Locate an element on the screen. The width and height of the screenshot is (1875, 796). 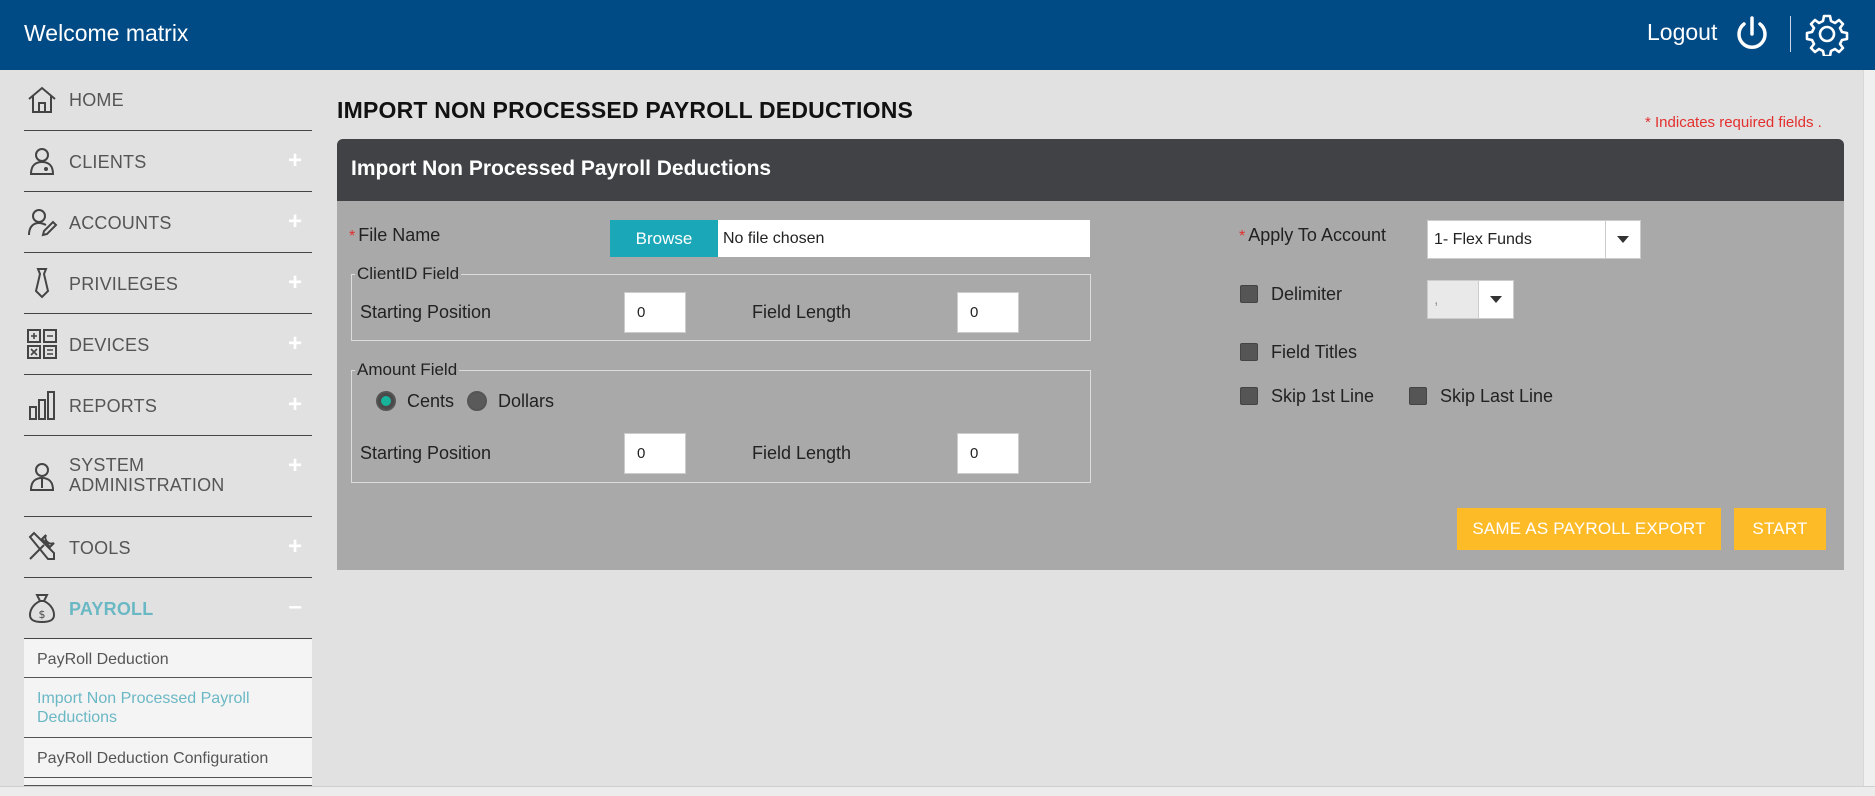
sidebar-item-clients: CLIENTS + is located at coordinates (168, 161).